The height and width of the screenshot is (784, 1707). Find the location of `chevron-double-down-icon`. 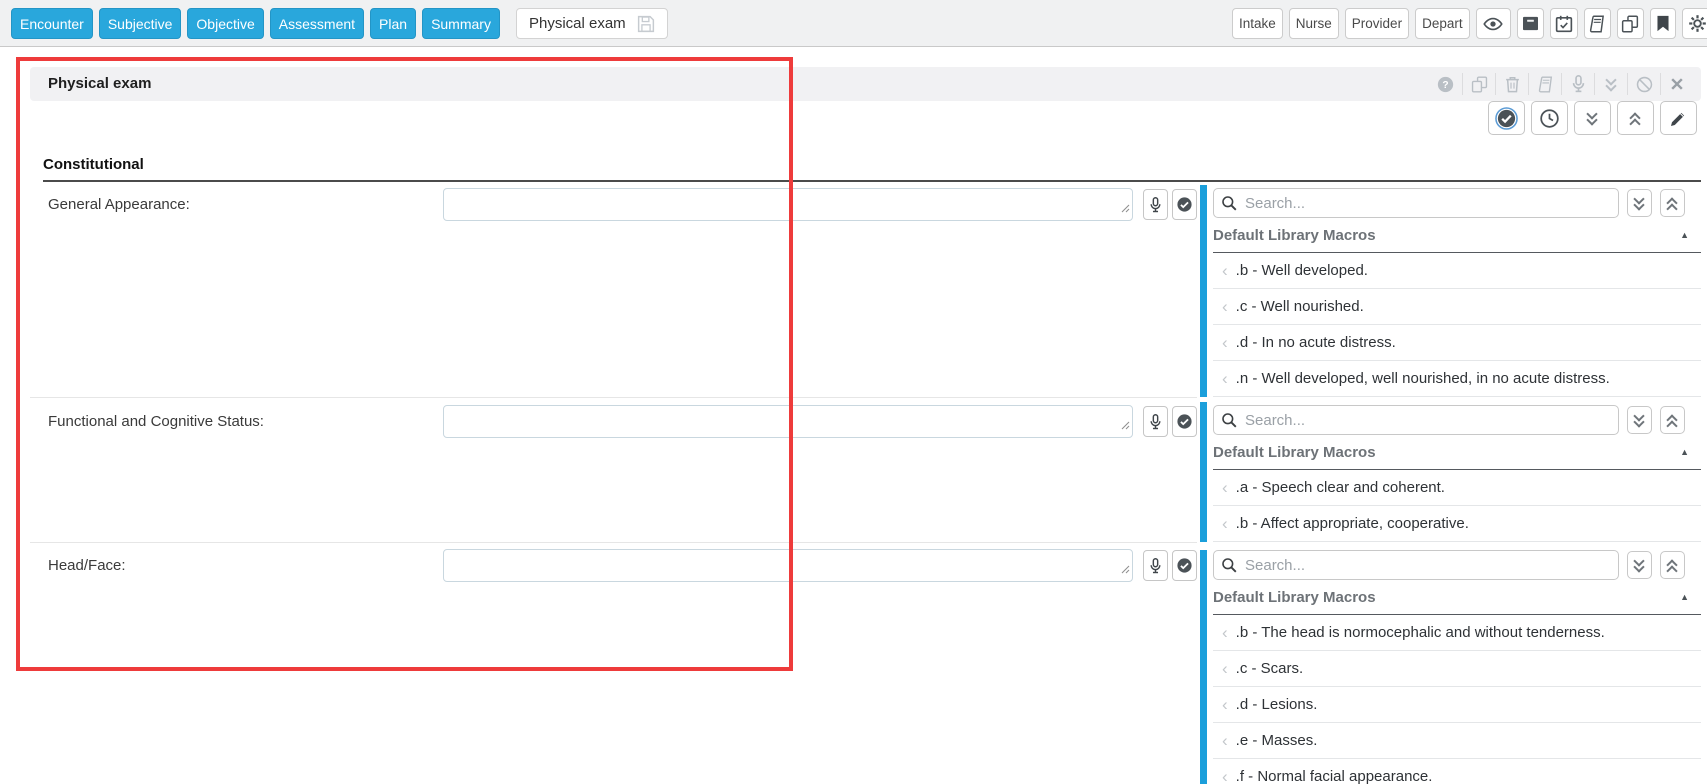

chevron-double-down-icon is located at coordinates (1592, 117).